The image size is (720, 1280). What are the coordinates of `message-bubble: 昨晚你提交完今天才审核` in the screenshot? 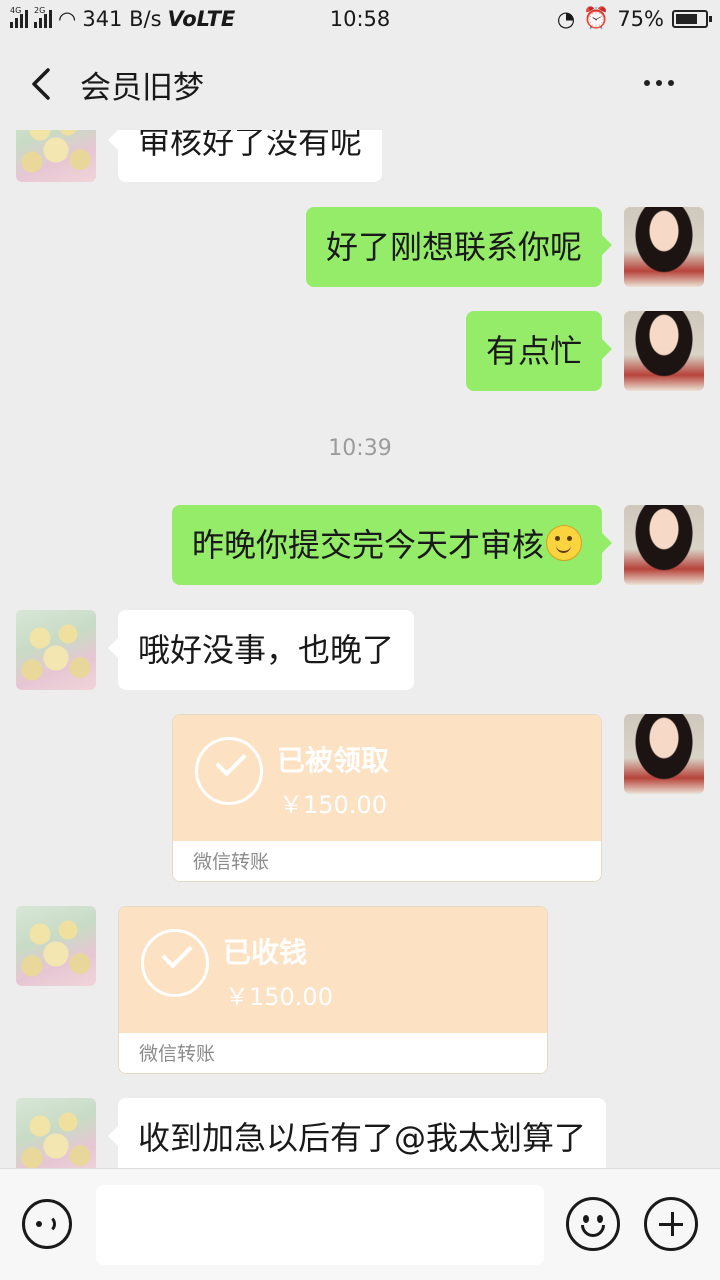 It's located at (392, 545).